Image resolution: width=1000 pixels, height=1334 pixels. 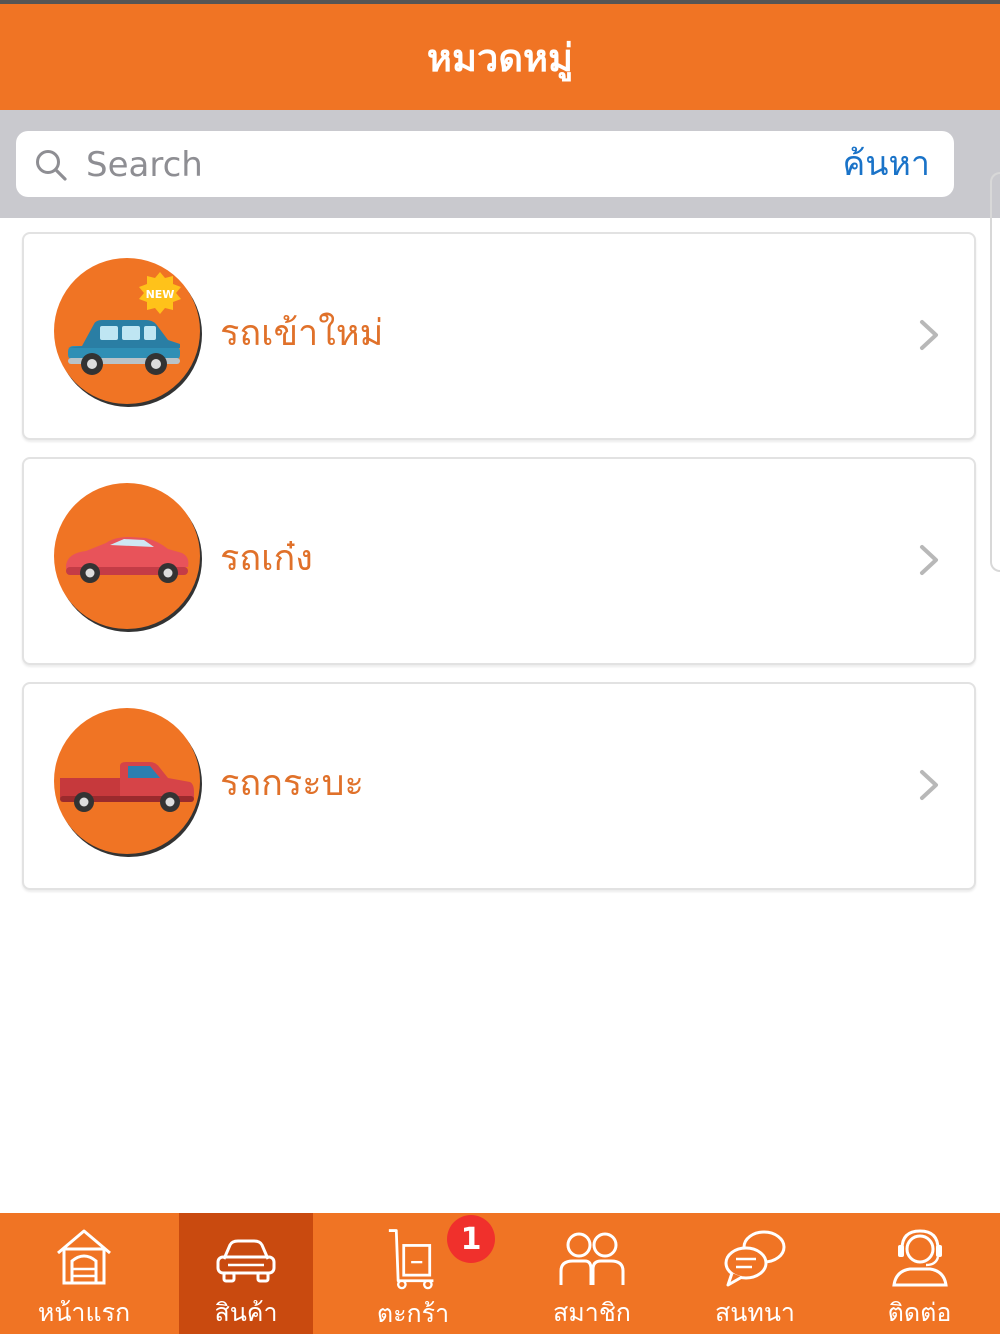 What do you see at coordinates (592, 1258) in the screenshot?
I see `members-icon` at bounding box center [592, 1258].